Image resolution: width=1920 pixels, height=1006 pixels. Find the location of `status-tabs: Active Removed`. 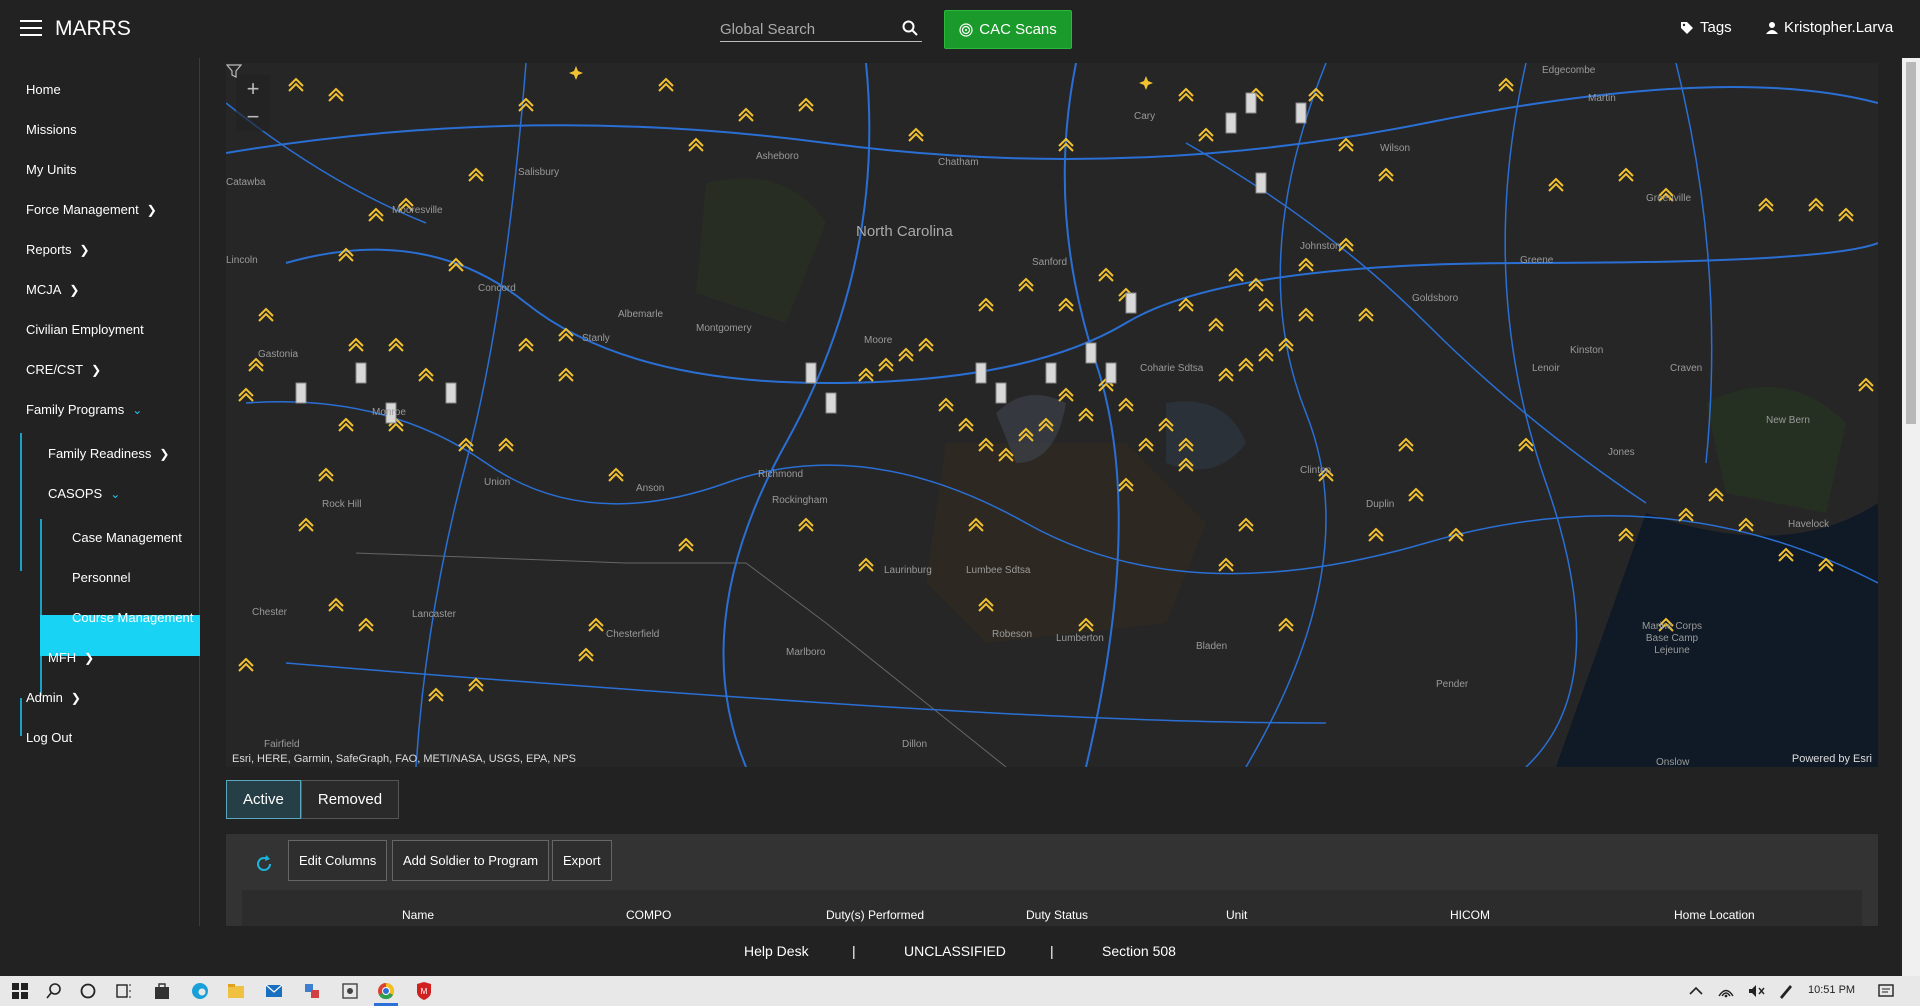

status-tabs: Active Removed is located at coordinates (313, 799).